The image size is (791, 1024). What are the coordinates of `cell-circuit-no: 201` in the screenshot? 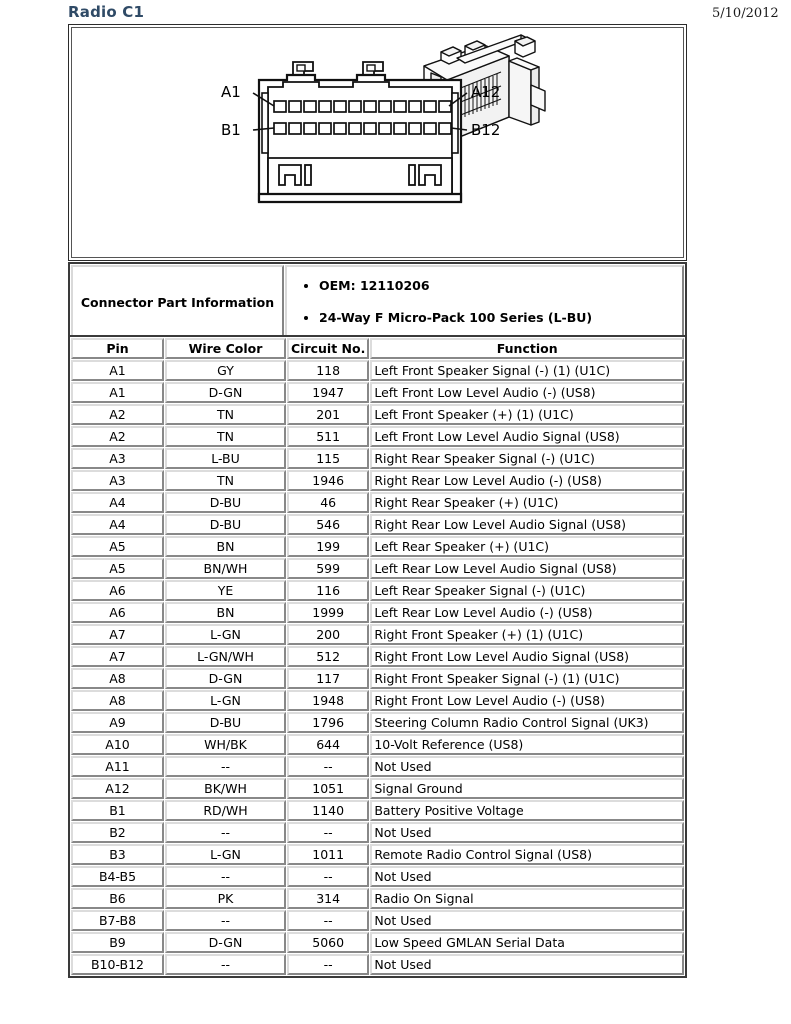 It's located at (328, 414).